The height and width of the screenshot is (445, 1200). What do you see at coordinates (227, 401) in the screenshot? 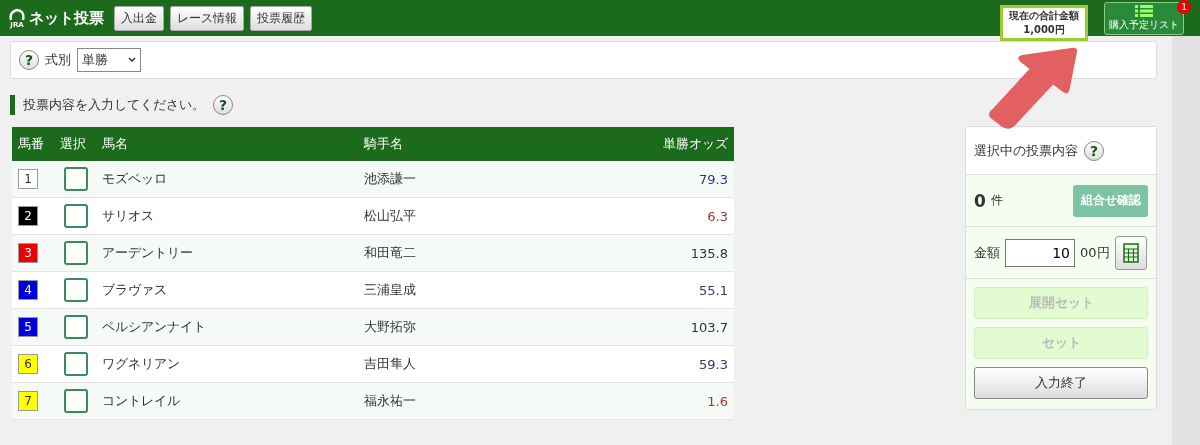
I see `horse-name: コントレイル` at bounding box center [227, 401].